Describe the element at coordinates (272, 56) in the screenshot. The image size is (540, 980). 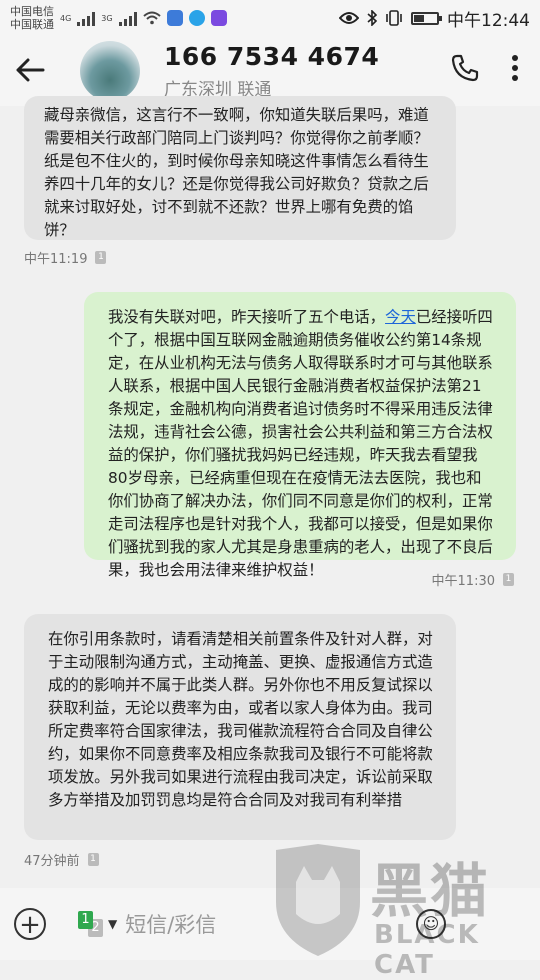
I see `contact-phone-number: 166 7534 4674` at that location.